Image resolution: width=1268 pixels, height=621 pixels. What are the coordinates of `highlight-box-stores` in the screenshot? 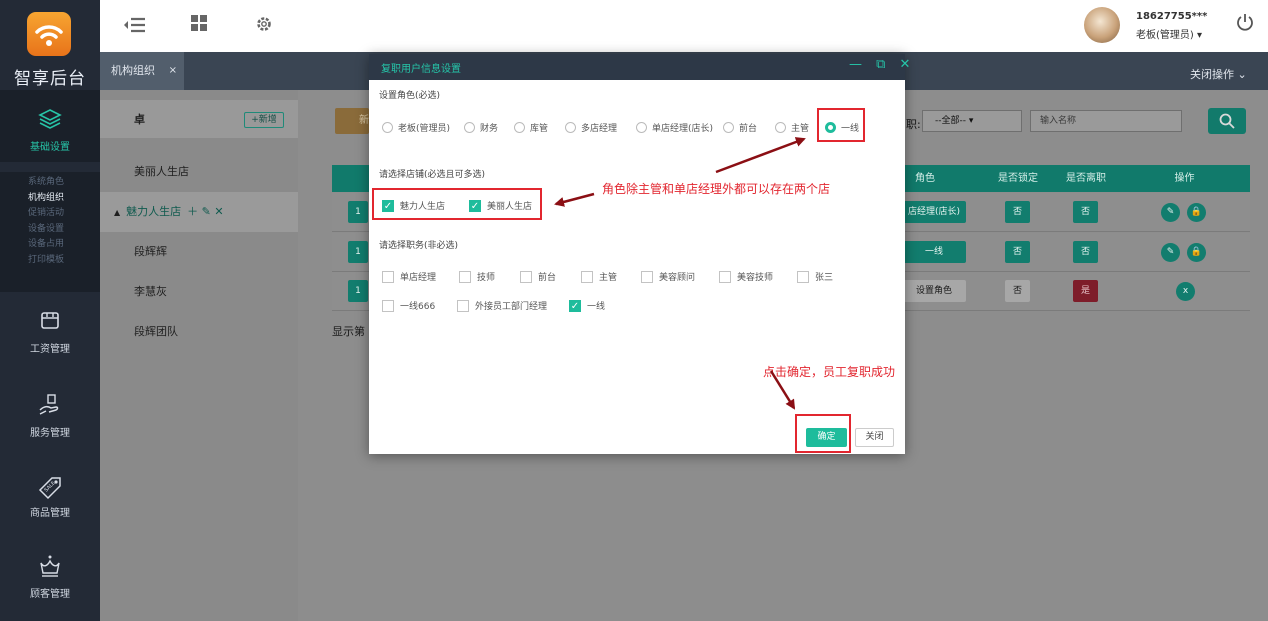 It's located at (457, 204).